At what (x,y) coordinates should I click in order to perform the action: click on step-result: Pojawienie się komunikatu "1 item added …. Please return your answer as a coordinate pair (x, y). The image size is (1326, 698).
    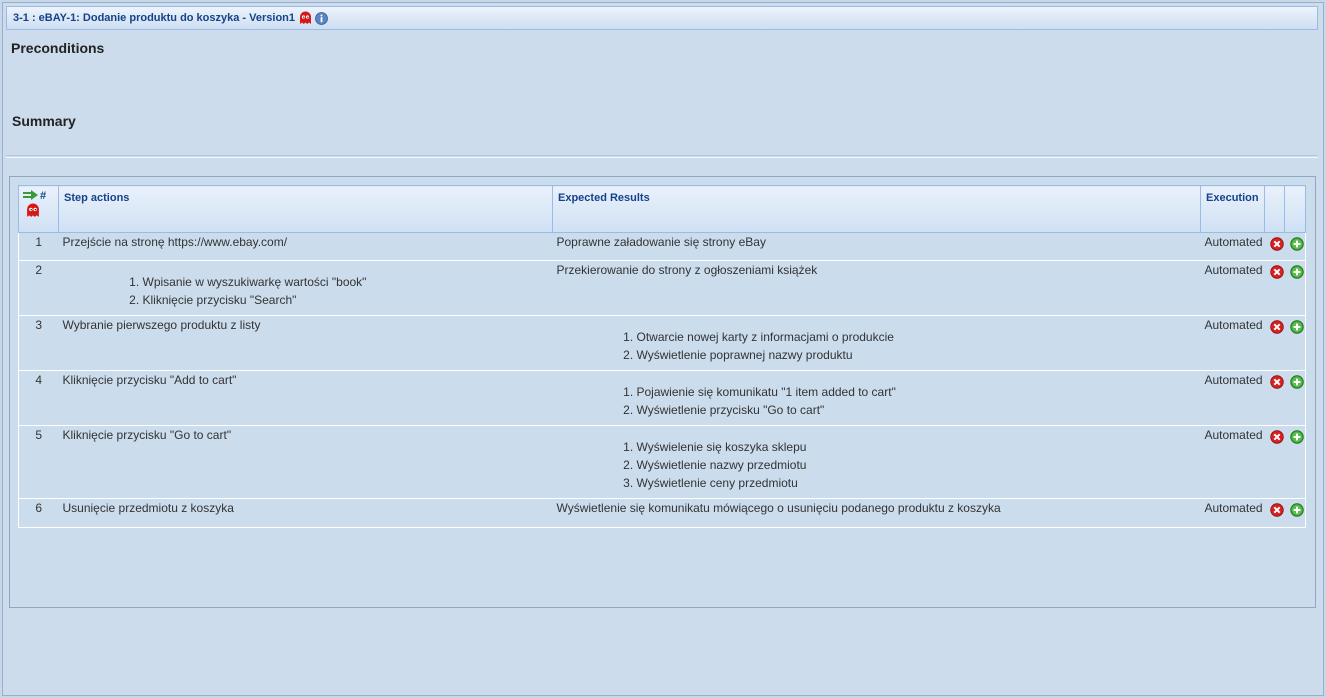
    Looking at the image, I should click on (876, 398).